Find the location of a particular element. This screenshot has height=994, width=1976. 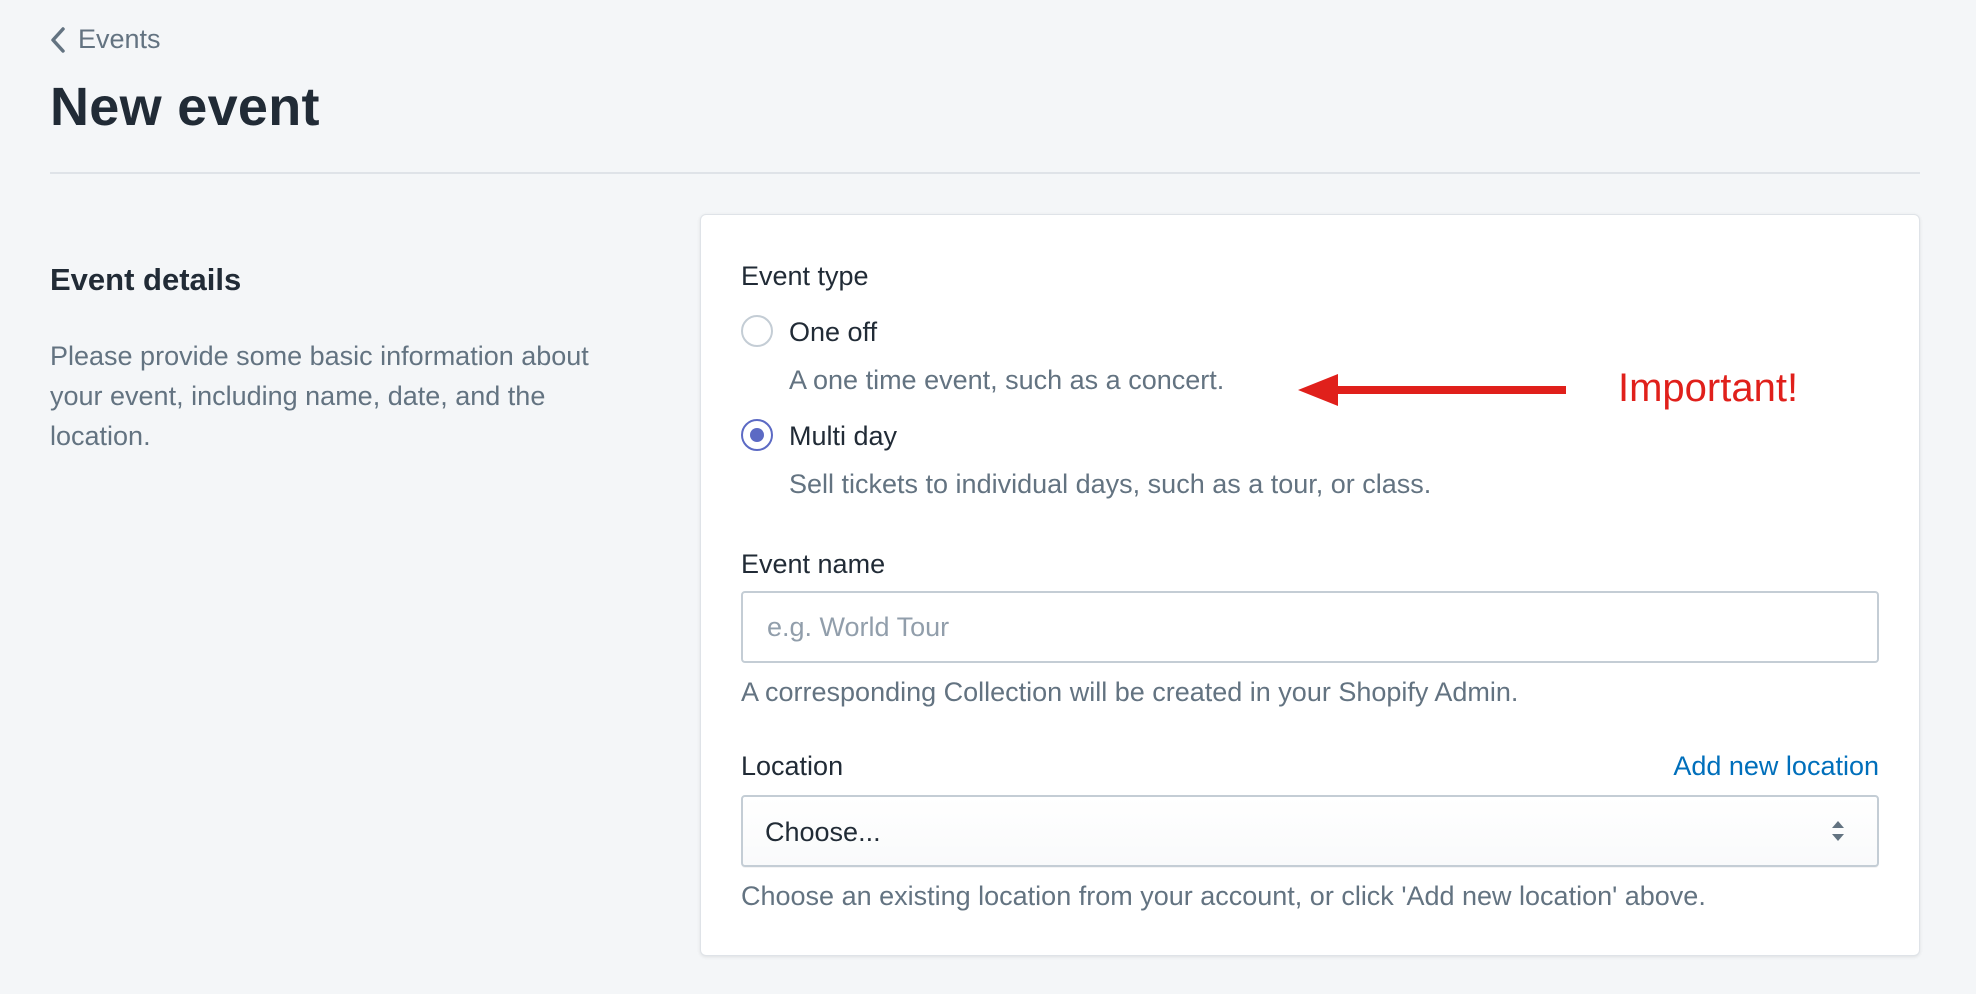

arrow-left-icon is located at coordinates (1432, 392).